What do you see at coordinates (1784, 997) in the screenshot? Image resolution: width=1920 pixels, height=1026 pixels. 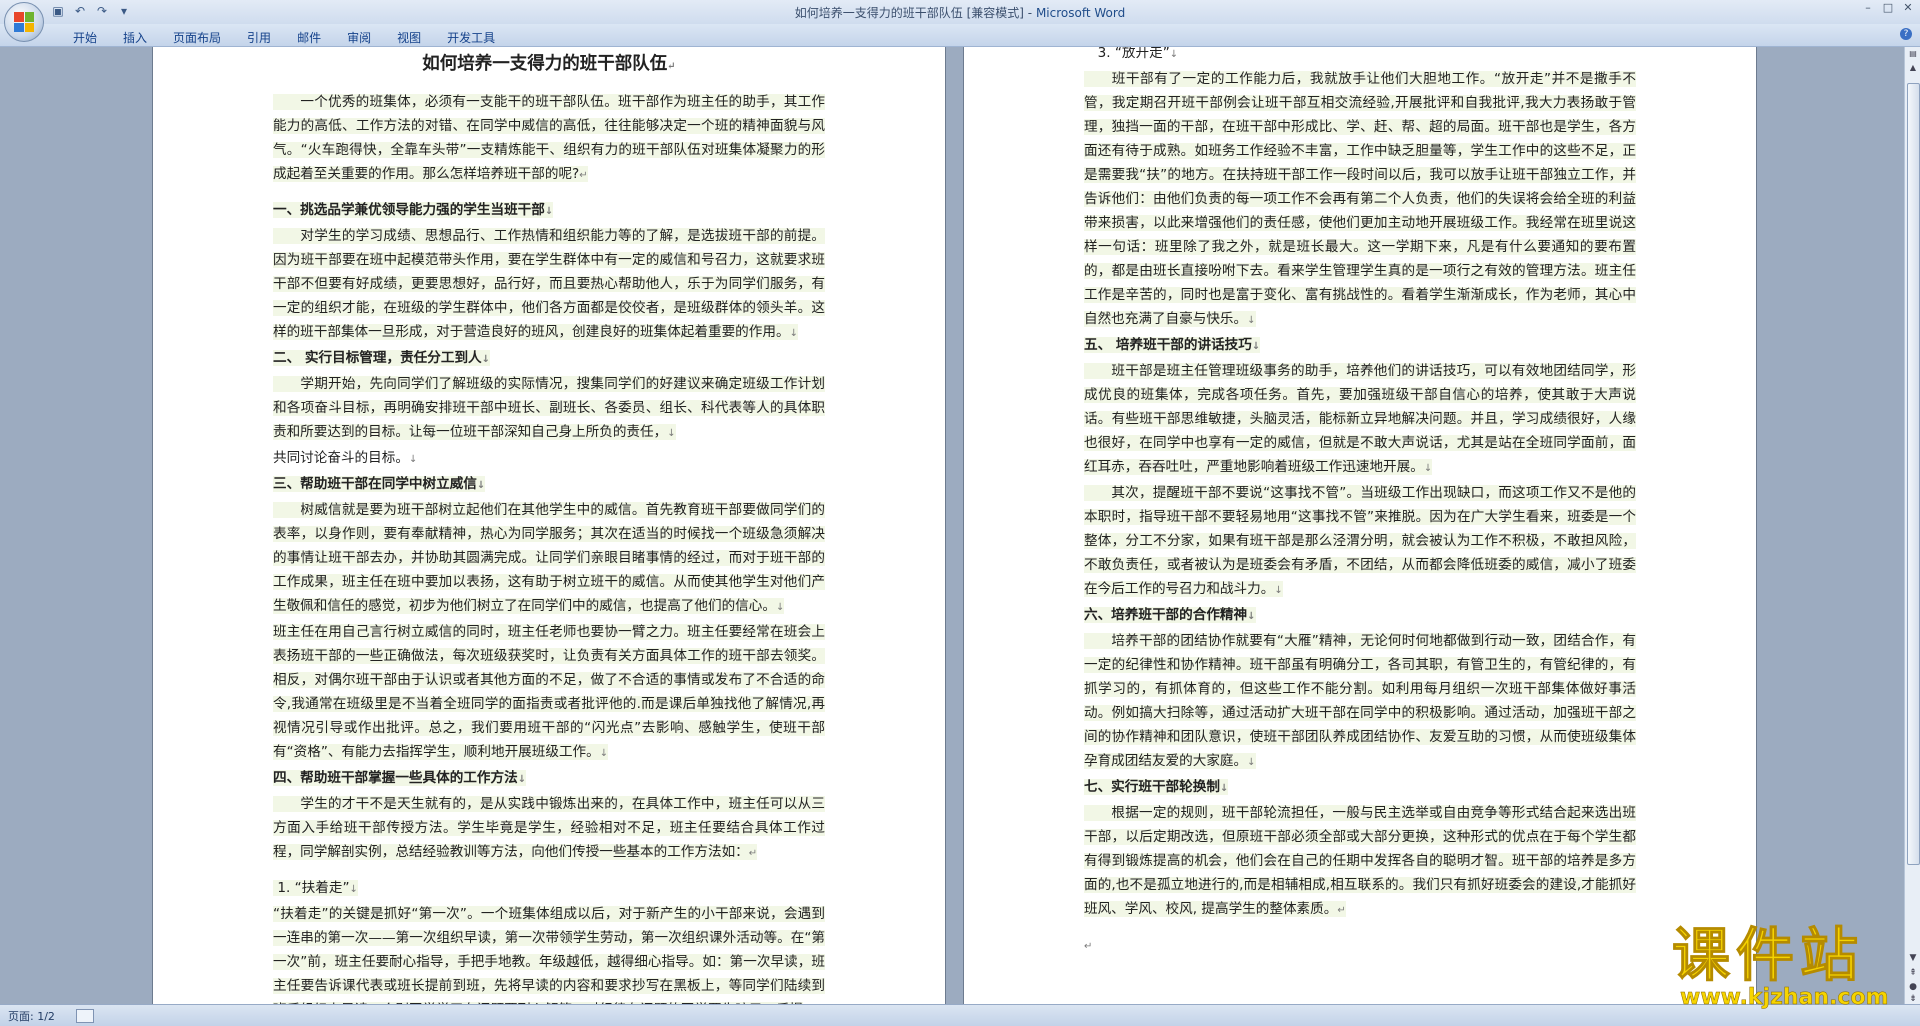 I see `watermark-url: www.kjzhan.com` at bounding box center [1784, 997].